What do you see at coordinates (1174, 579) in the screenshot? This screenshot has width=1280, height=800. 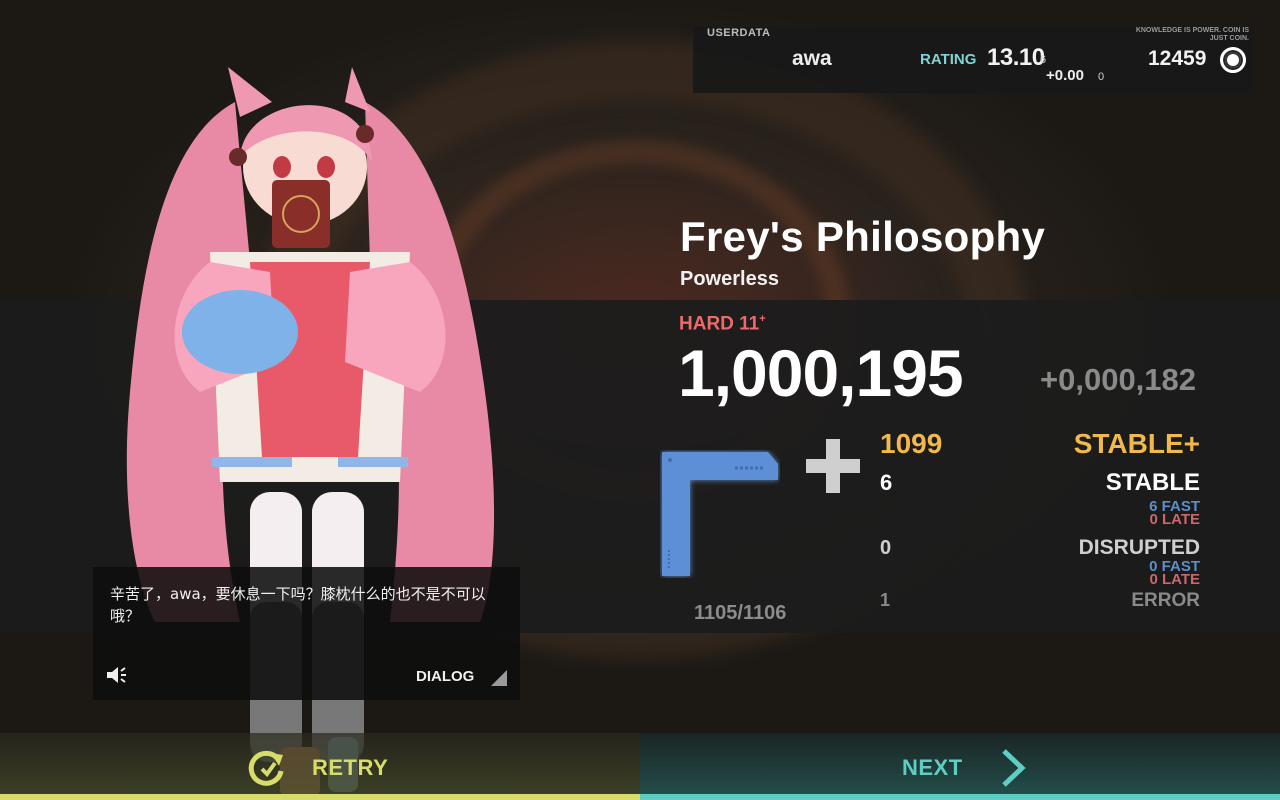 I see `disrupted-late: 0 LATE` at bounding box center [1174, 579].